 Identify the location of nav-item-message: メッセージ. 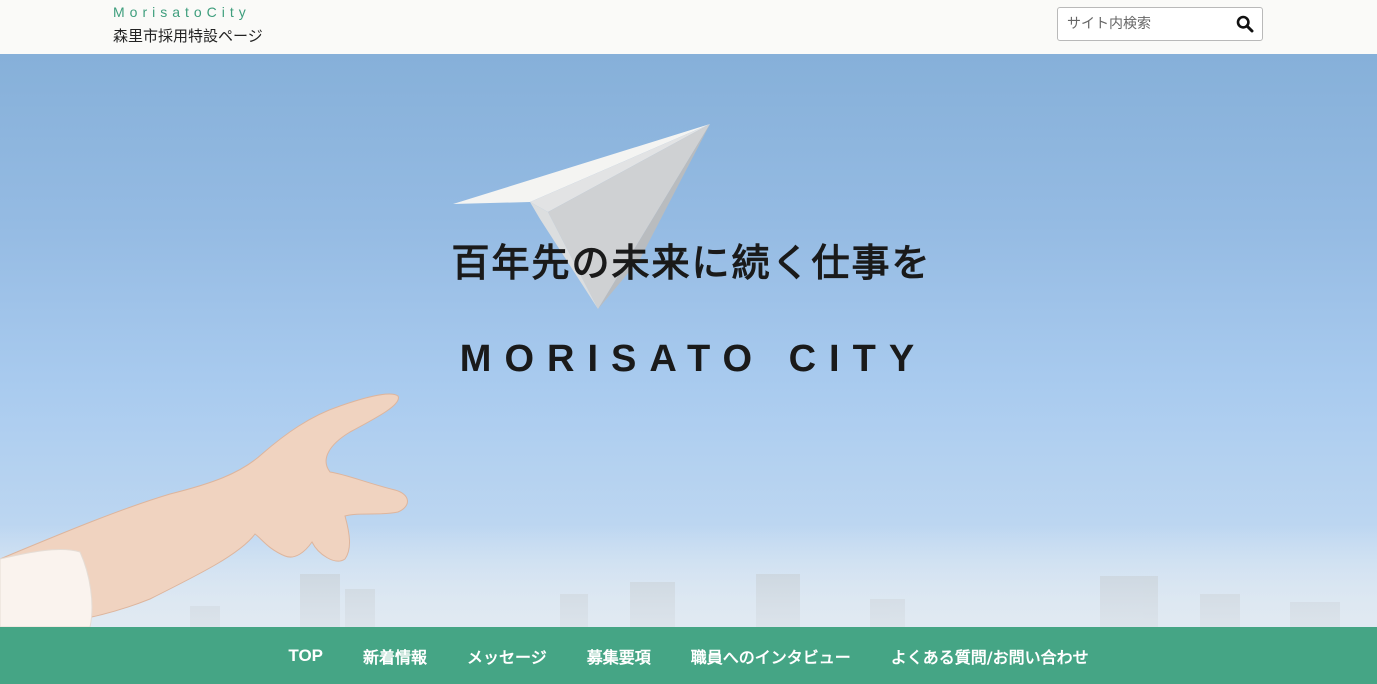
(507, 656).